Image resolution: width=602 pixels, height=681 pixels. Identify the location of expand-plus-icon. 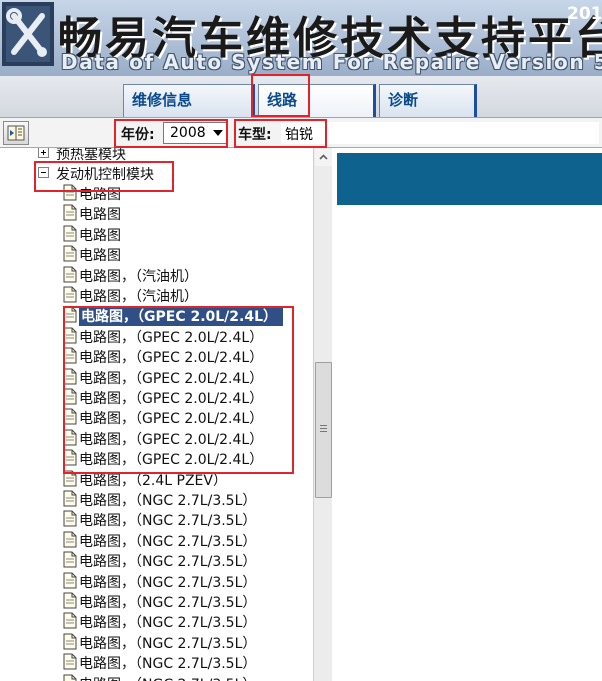
(43, 153).